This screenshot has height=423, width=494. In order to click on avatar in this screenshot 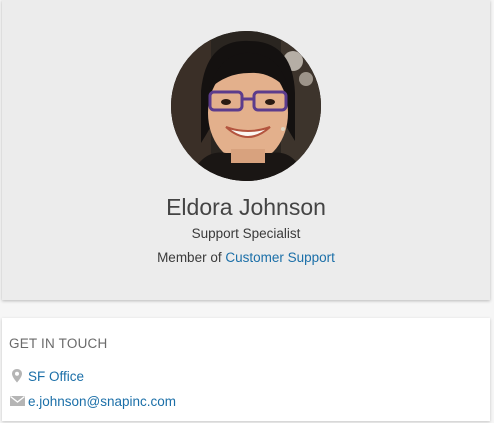, I will do `click(246, 106)`.